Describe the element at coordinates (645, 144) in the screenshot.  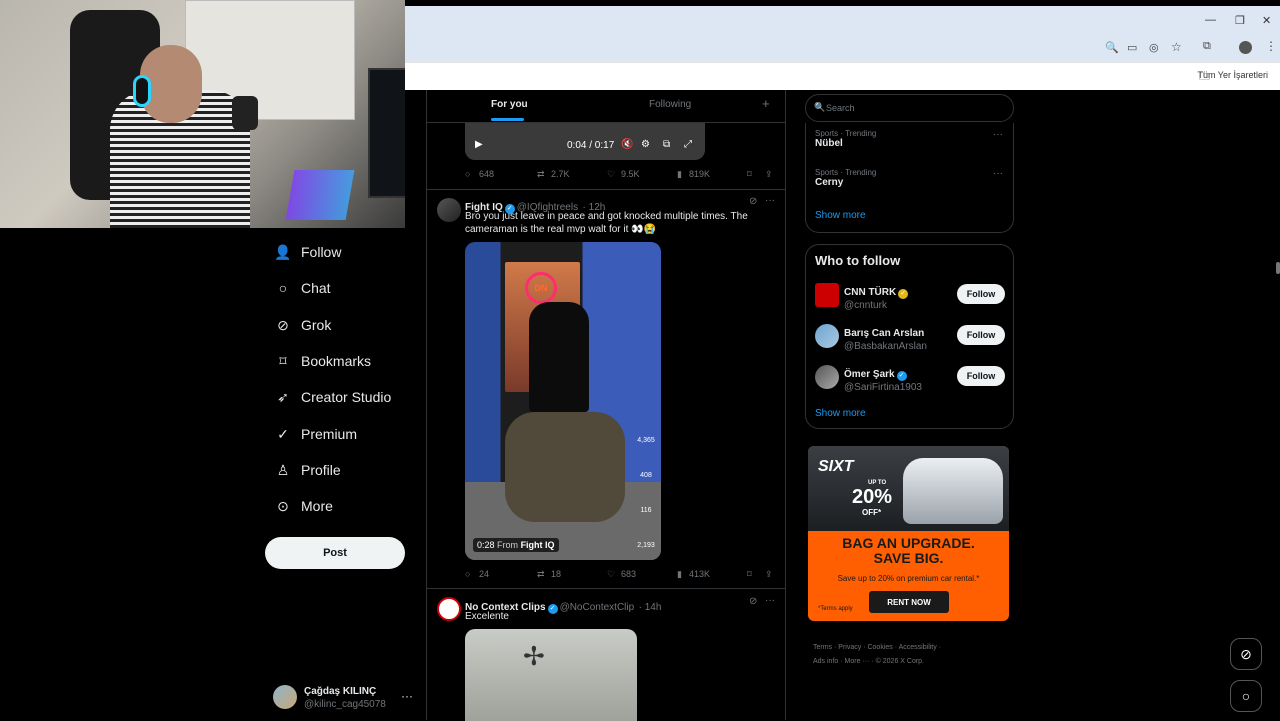
I see `settings-icon: ⚙` at that location.